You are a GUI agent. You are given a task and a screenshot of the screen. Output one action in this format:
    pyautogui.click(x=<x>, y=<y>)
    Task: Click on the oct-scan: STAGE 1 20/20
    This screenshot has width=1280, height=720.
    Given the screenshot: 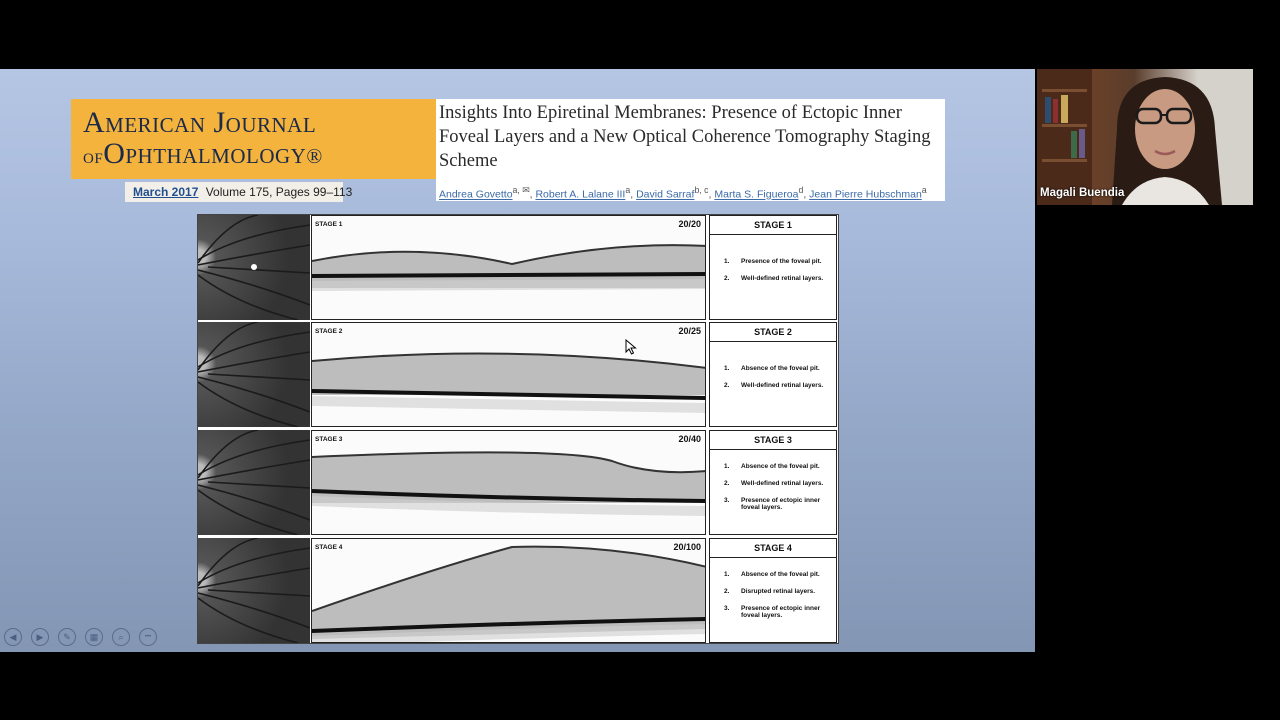 What is the action you would take?
    pyautogui.click(x=508, y=267)
    